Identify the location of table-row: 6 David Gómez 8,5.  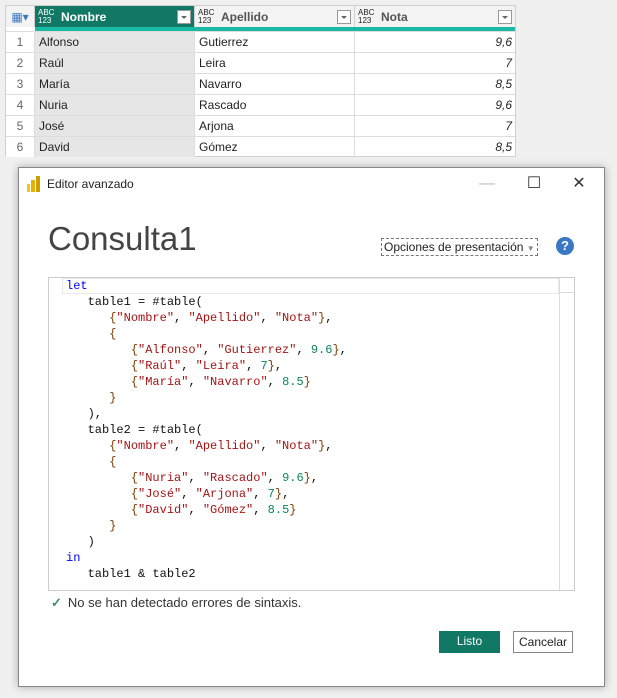
(260, 146).